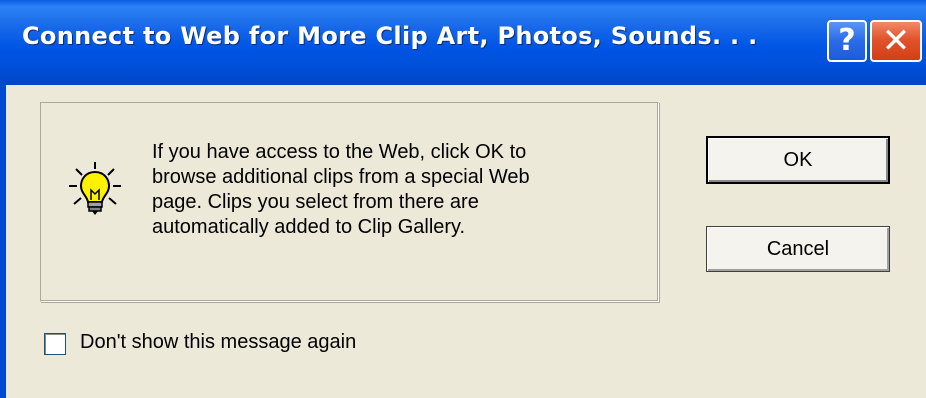 This screenshot has height=398, width=926. I want to click on close-button: ✕, so click(896, 41).